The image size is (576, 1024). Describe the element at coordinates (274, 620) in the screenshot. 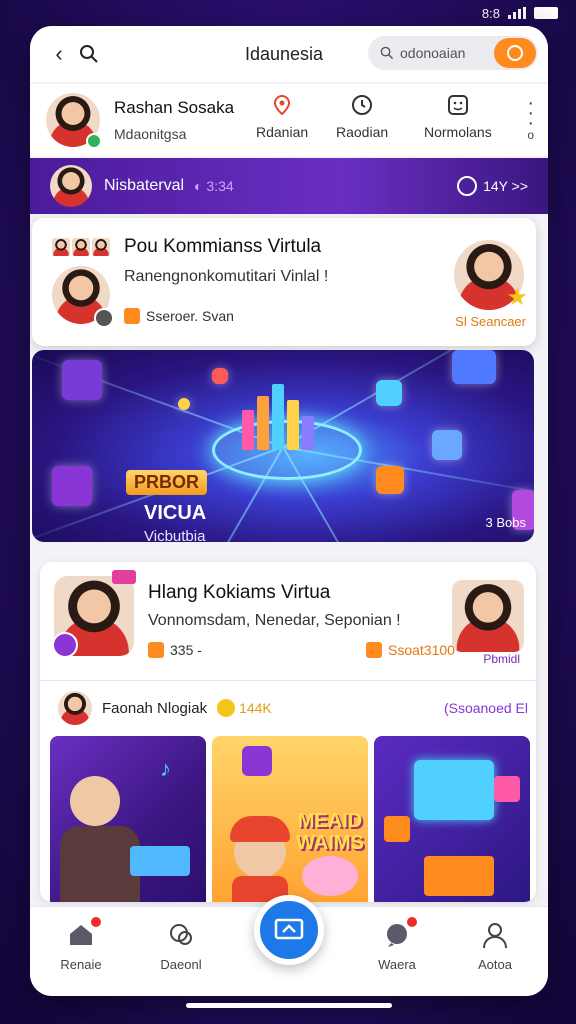

I see `room-subtitle: Vonnomsdam, Nenedar, Seponian !` at that location.